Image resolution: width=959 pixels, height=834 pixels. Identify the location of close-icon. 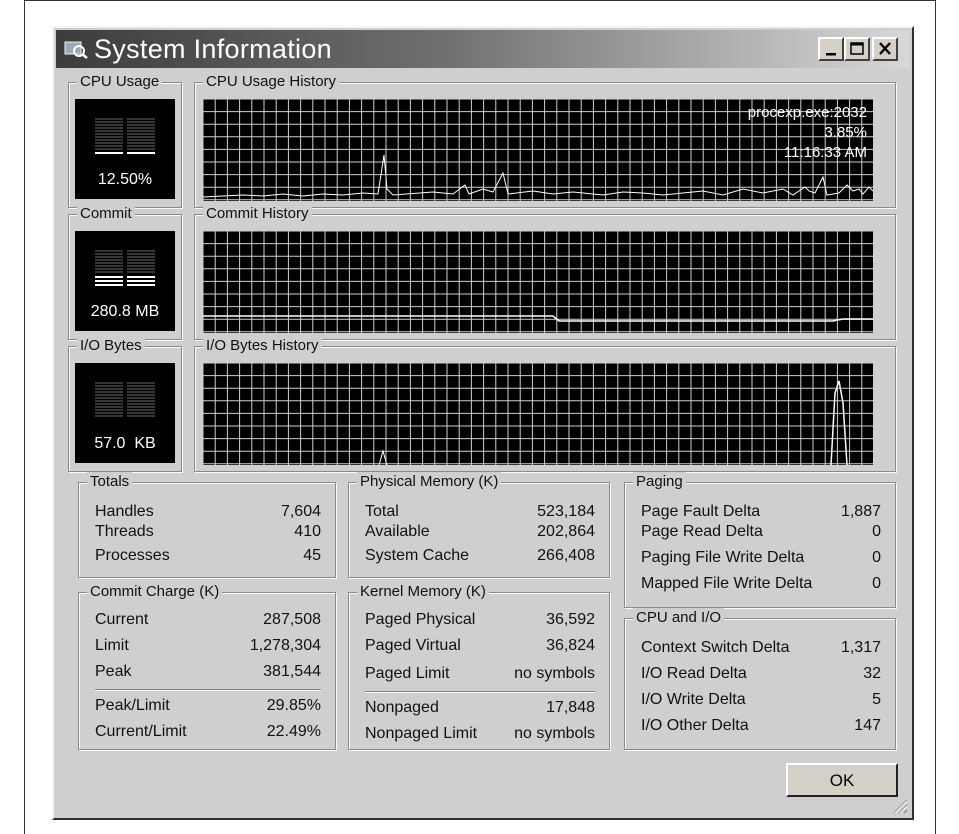
(885, 48).